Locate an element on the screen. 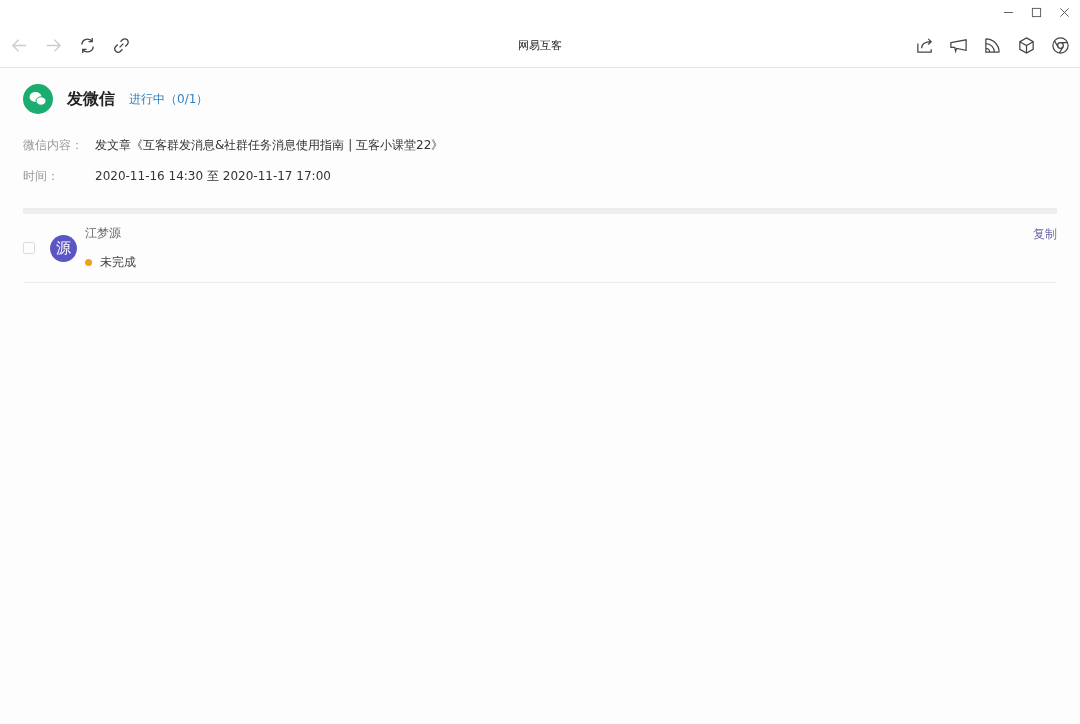 The width and height of the screenshot is (1080, 724). member-name: 江梦源 is located at coordinates (103, 233).